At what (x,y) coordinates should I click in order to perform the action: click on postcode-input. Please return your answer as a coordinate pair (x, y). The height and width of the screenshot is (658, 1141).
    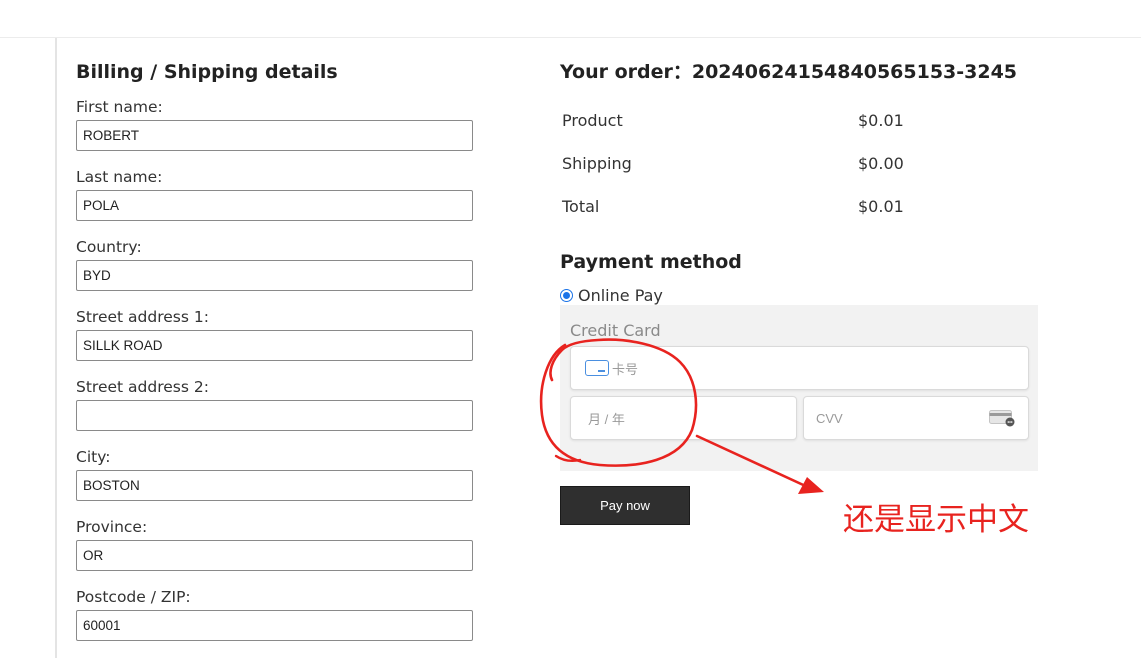
    Looking at the image, I should click on (274, 625).